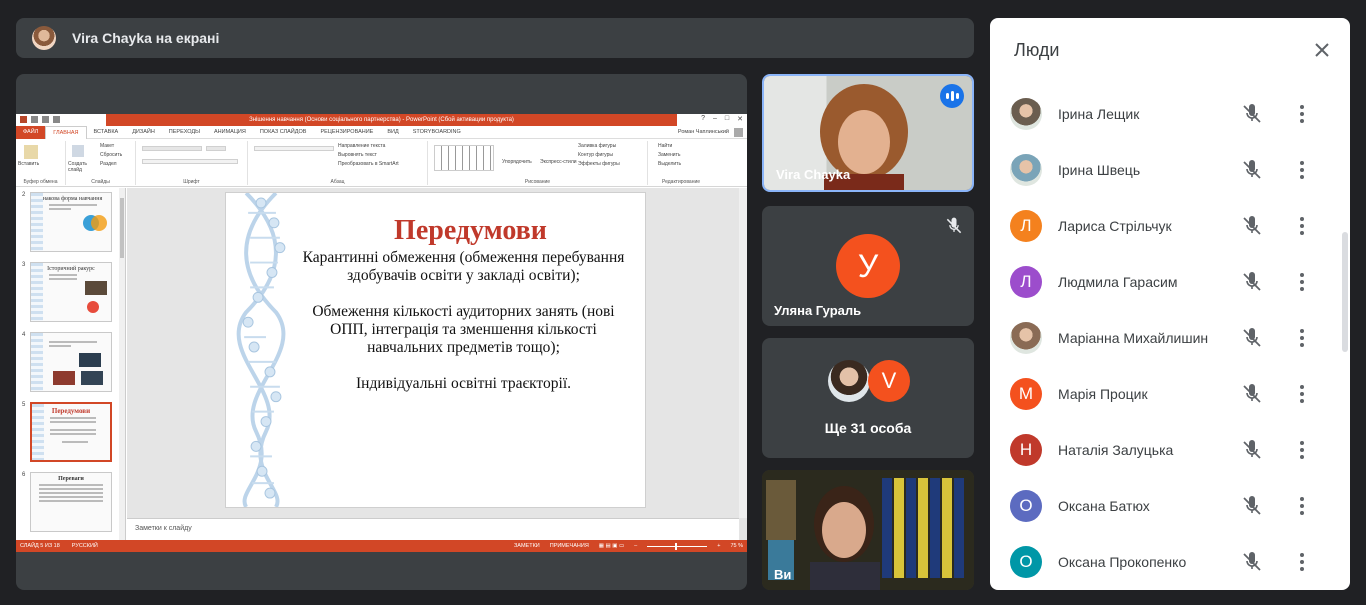 The image size is (1366, 605). I want to click on more-participants-tile: V Ще 31 особа, so click(868, 398).